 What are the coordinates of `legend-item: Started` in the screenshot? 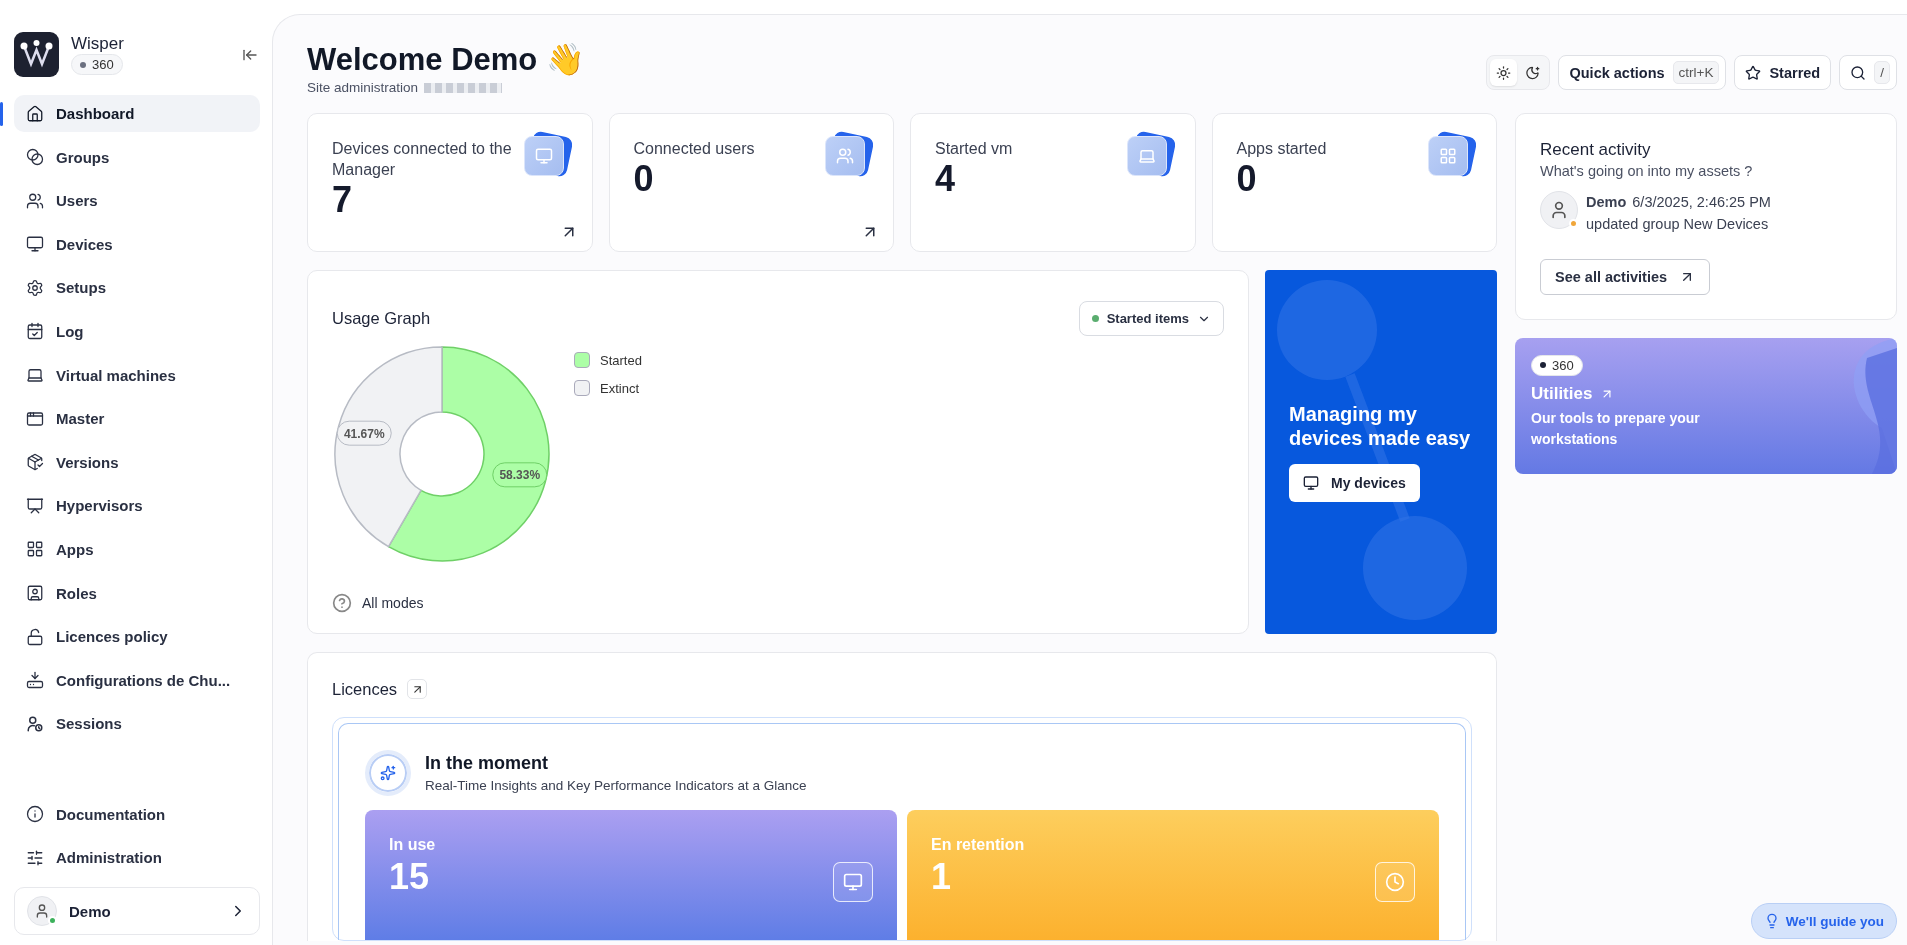 It's located at (608, 360).